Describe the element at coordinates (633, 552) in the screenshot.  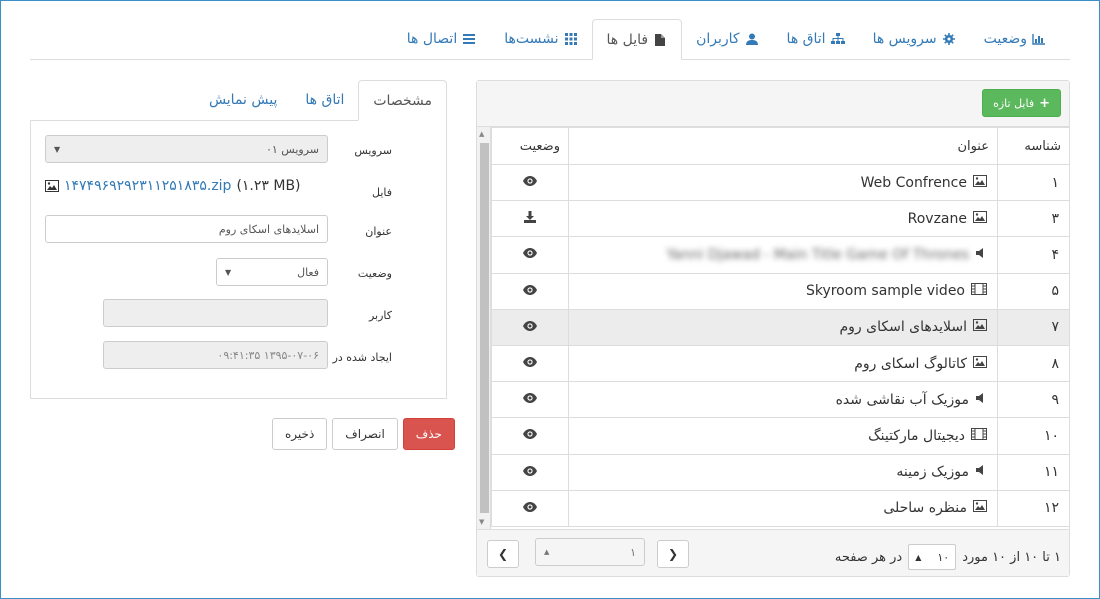
I see `page-number: ۱` at that location.